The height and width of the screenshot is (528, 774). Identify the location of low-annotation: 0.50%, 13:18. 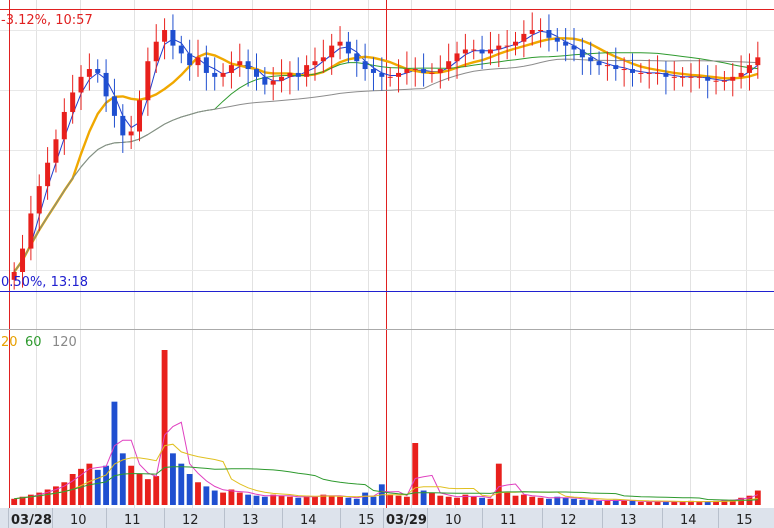
(44, 282).